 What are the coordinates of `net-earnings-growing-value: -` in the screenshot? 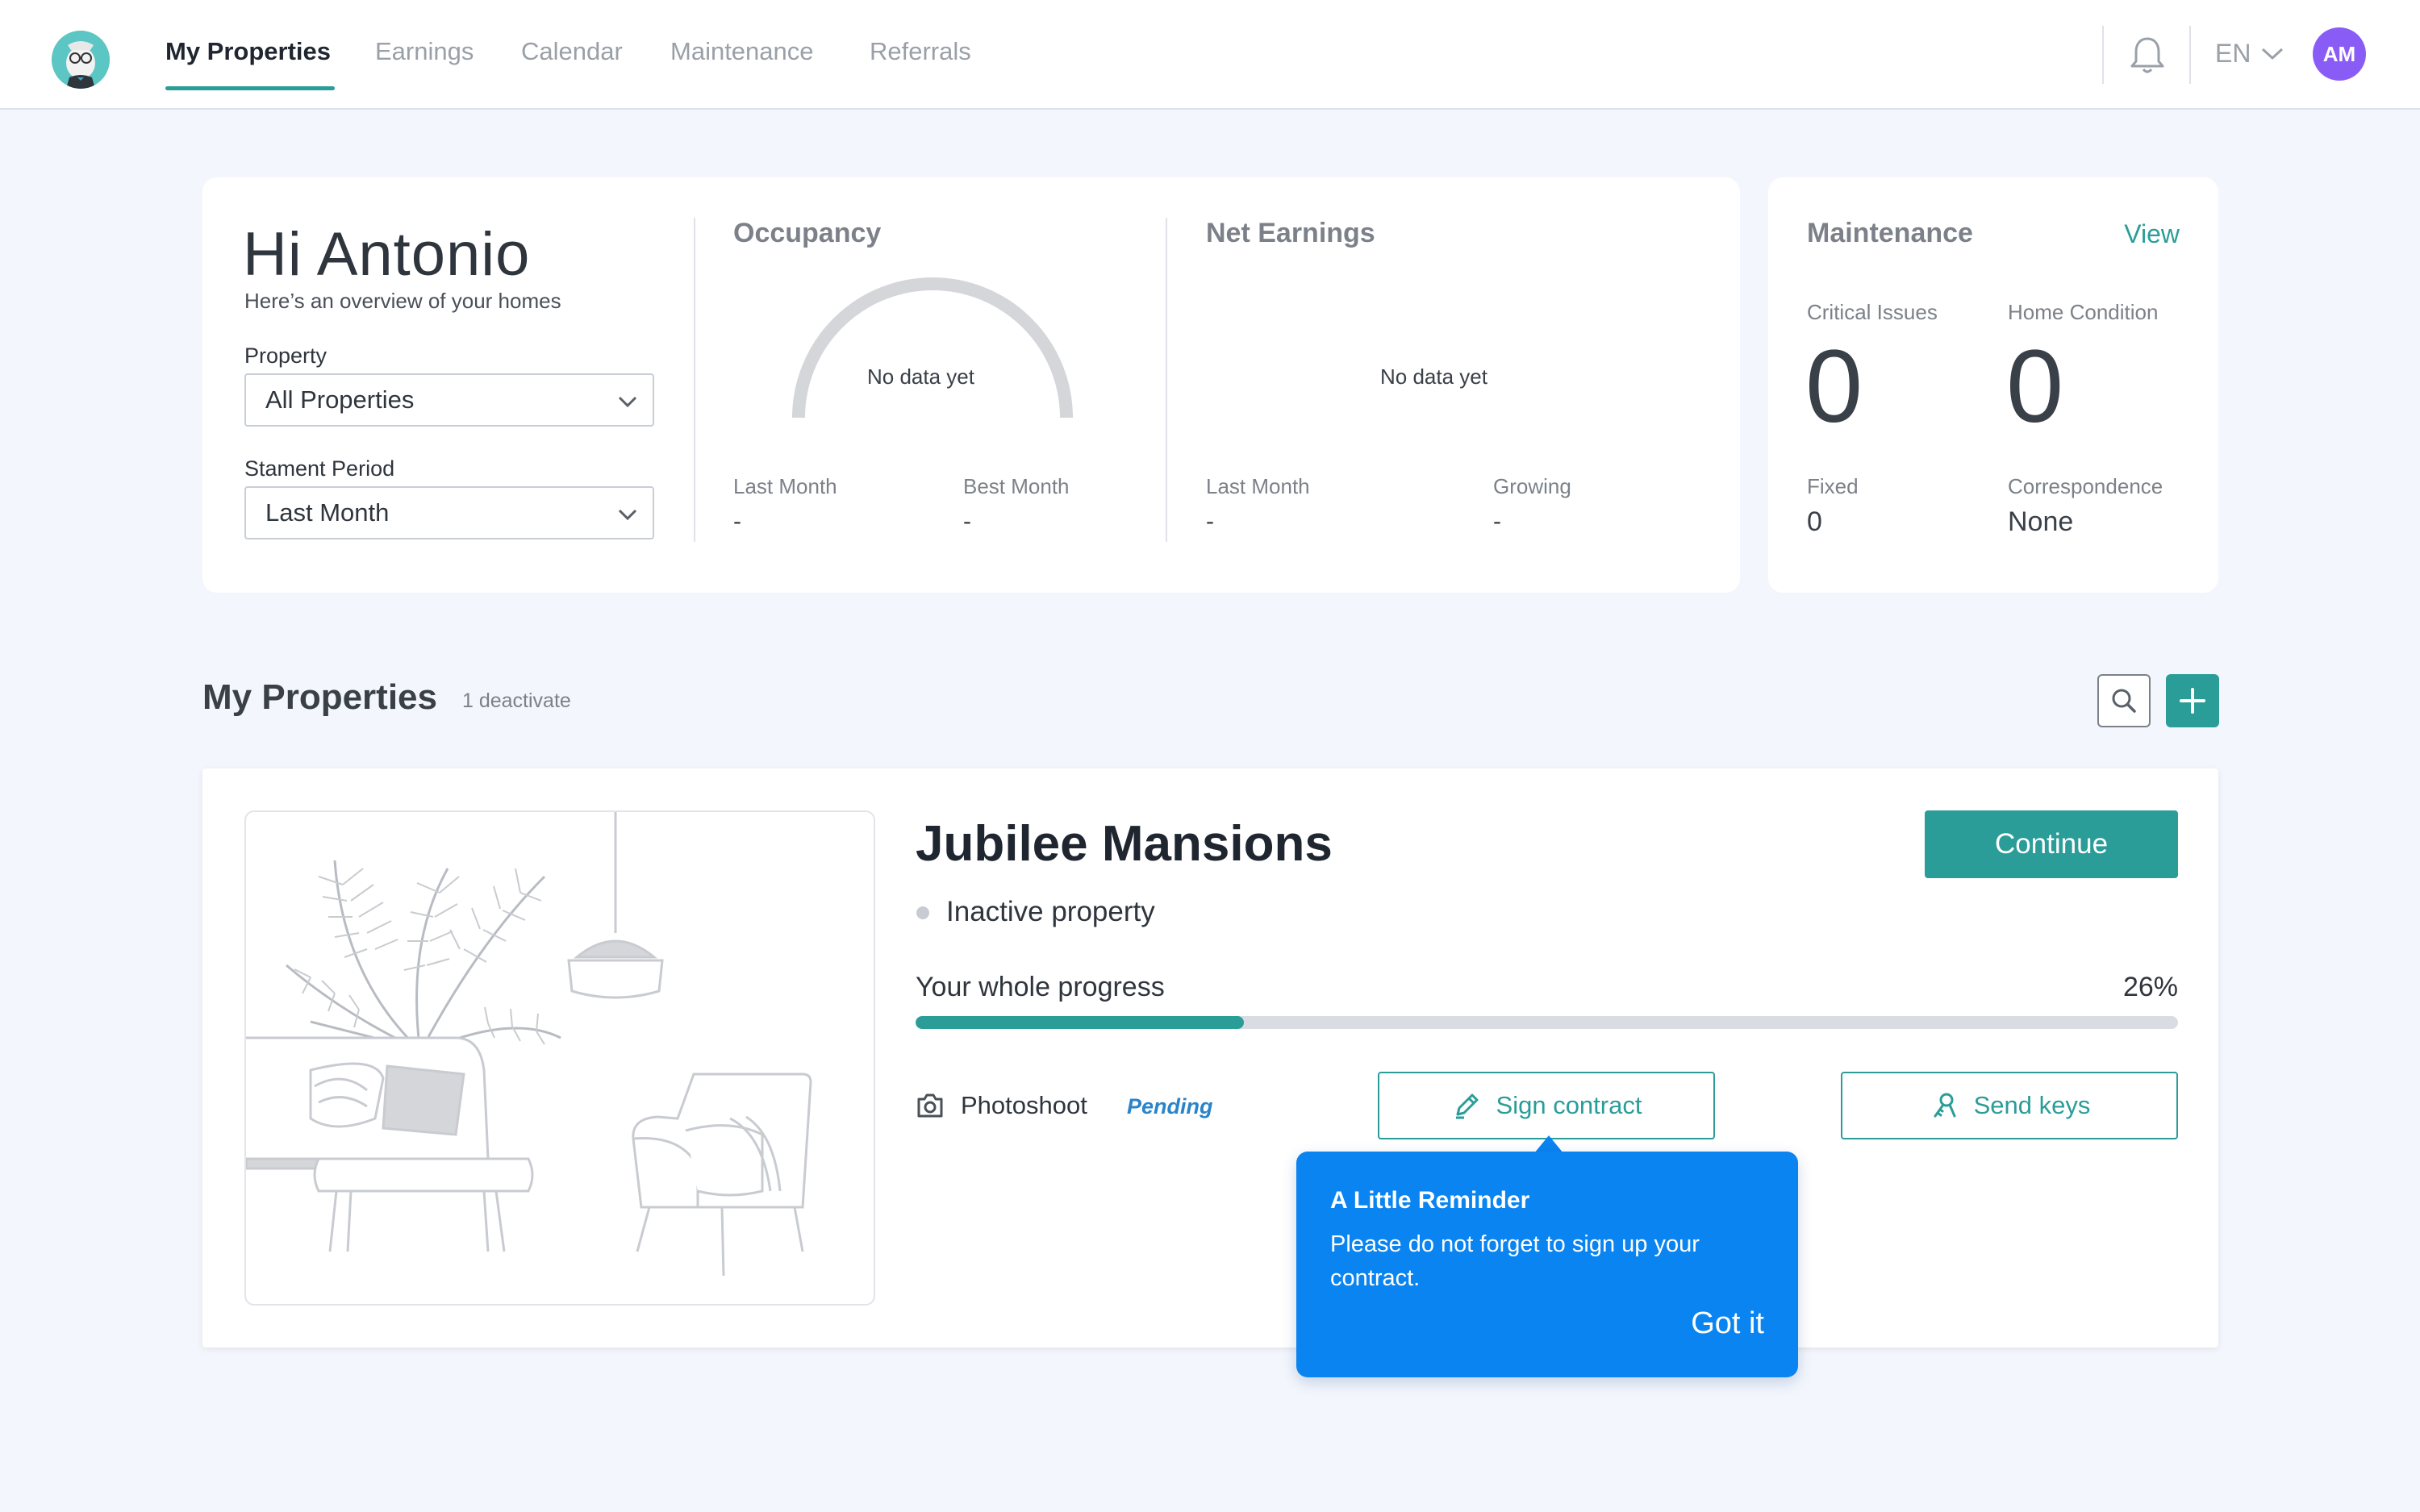 It's located at (1497, 521).